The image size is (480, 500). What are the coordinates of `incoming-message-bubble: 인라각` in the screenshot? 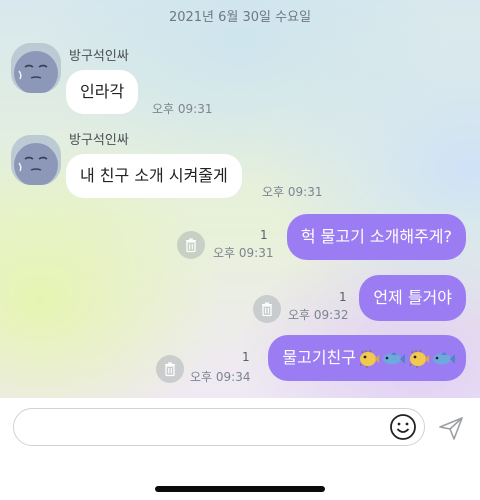 It's located at (102, 92).